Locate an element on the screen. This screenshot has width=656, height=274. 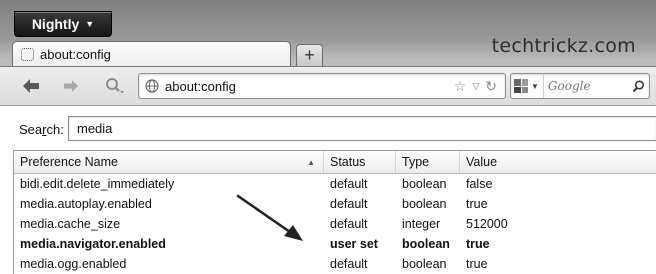
watermark: techtrickz.com is located at coordinates (563, 46).